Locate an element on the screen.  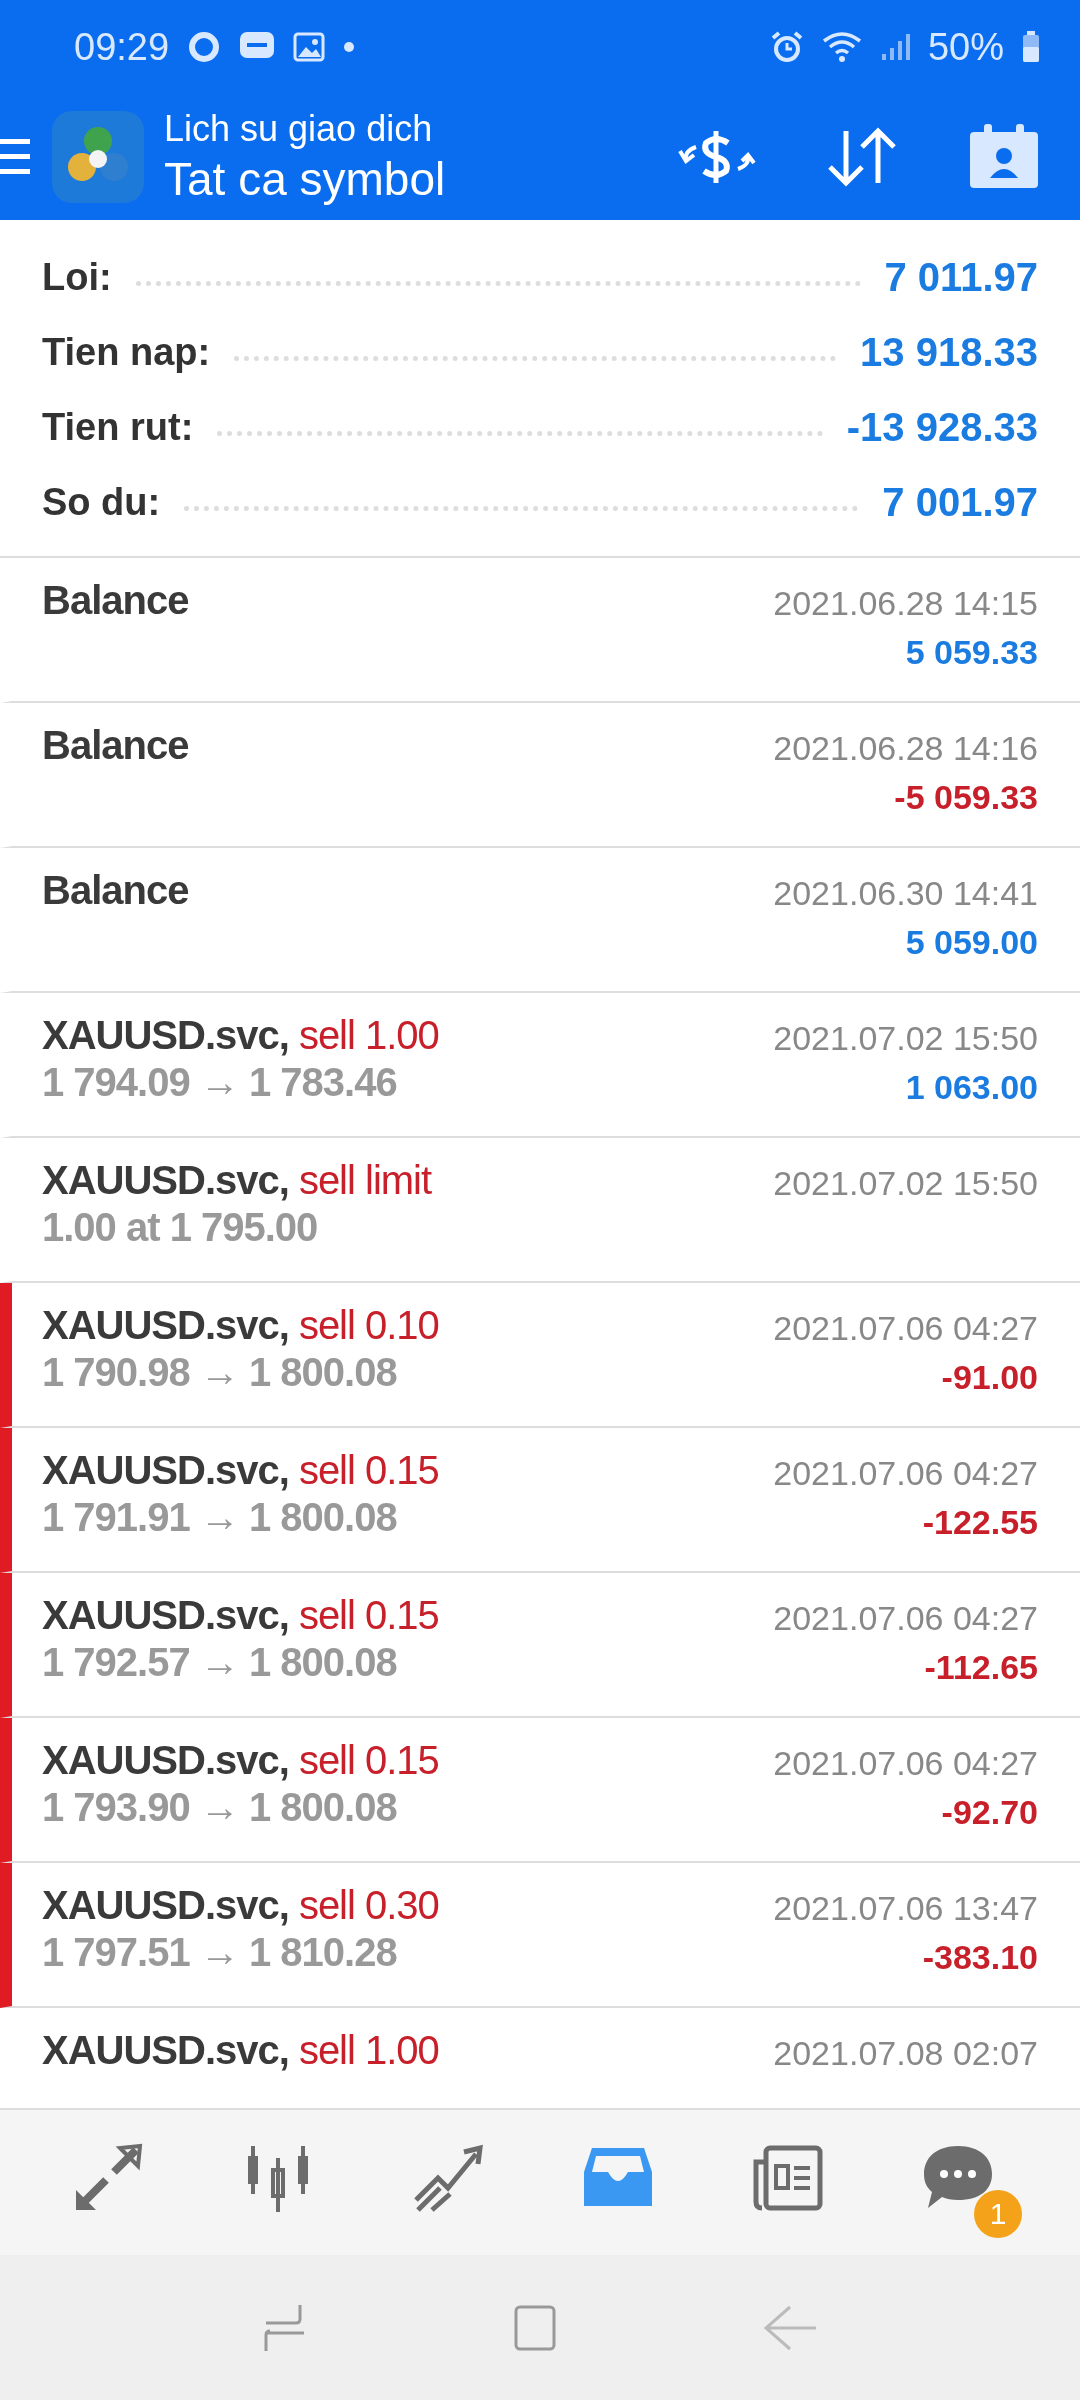
trade-prices: 1.00 at 1 795.00 is located at coordinates (180, 1227).